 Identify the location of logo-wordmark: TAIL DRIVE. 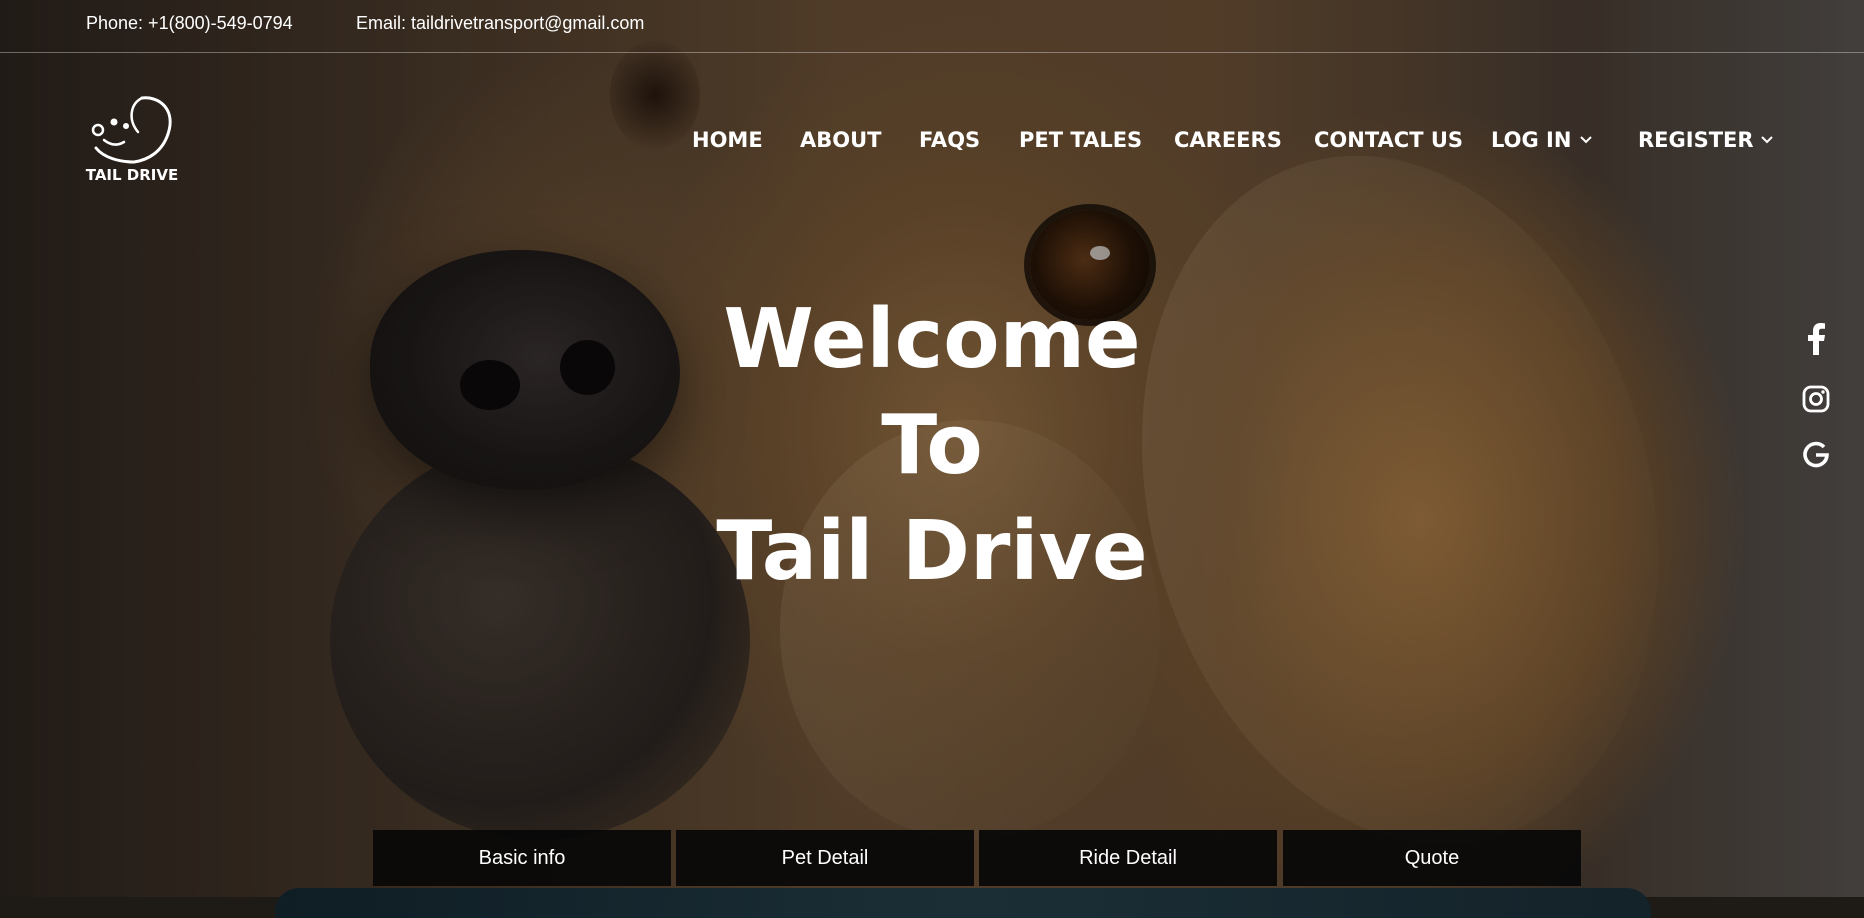
(132, 175).